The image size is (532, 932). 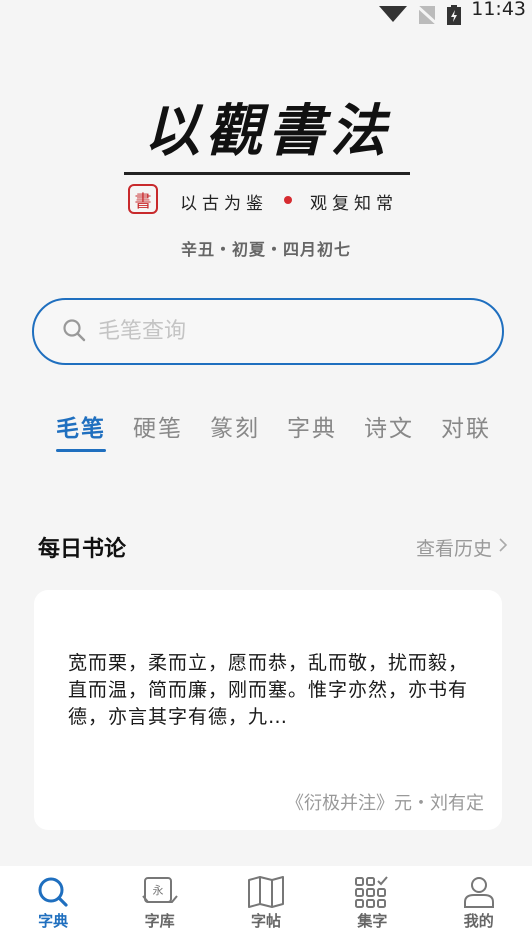 I want to click on nav-copybook: 字帖, so click(x=266, y=898).